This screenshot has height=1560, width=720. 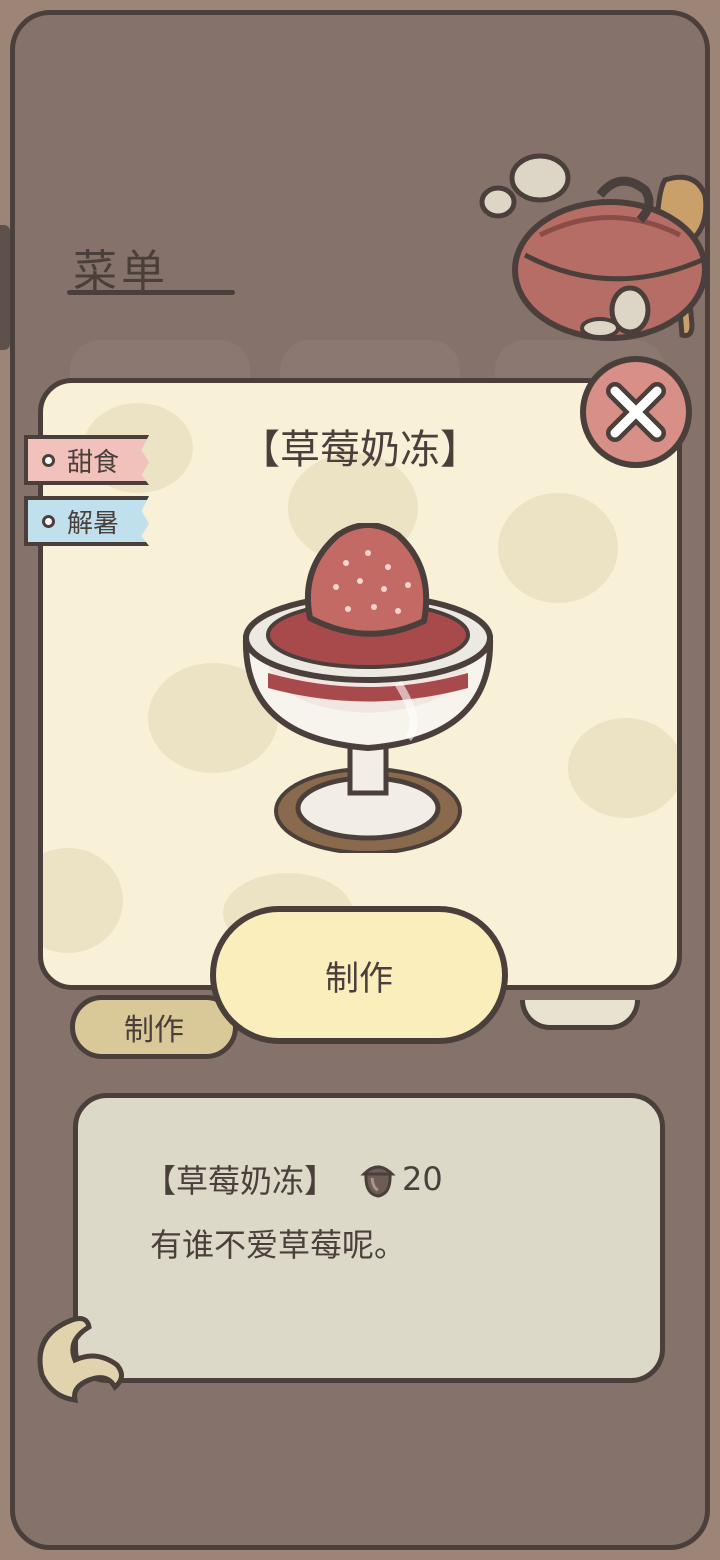 I want to click on make-button-bg: 制作, so click(x=154, y=1027).